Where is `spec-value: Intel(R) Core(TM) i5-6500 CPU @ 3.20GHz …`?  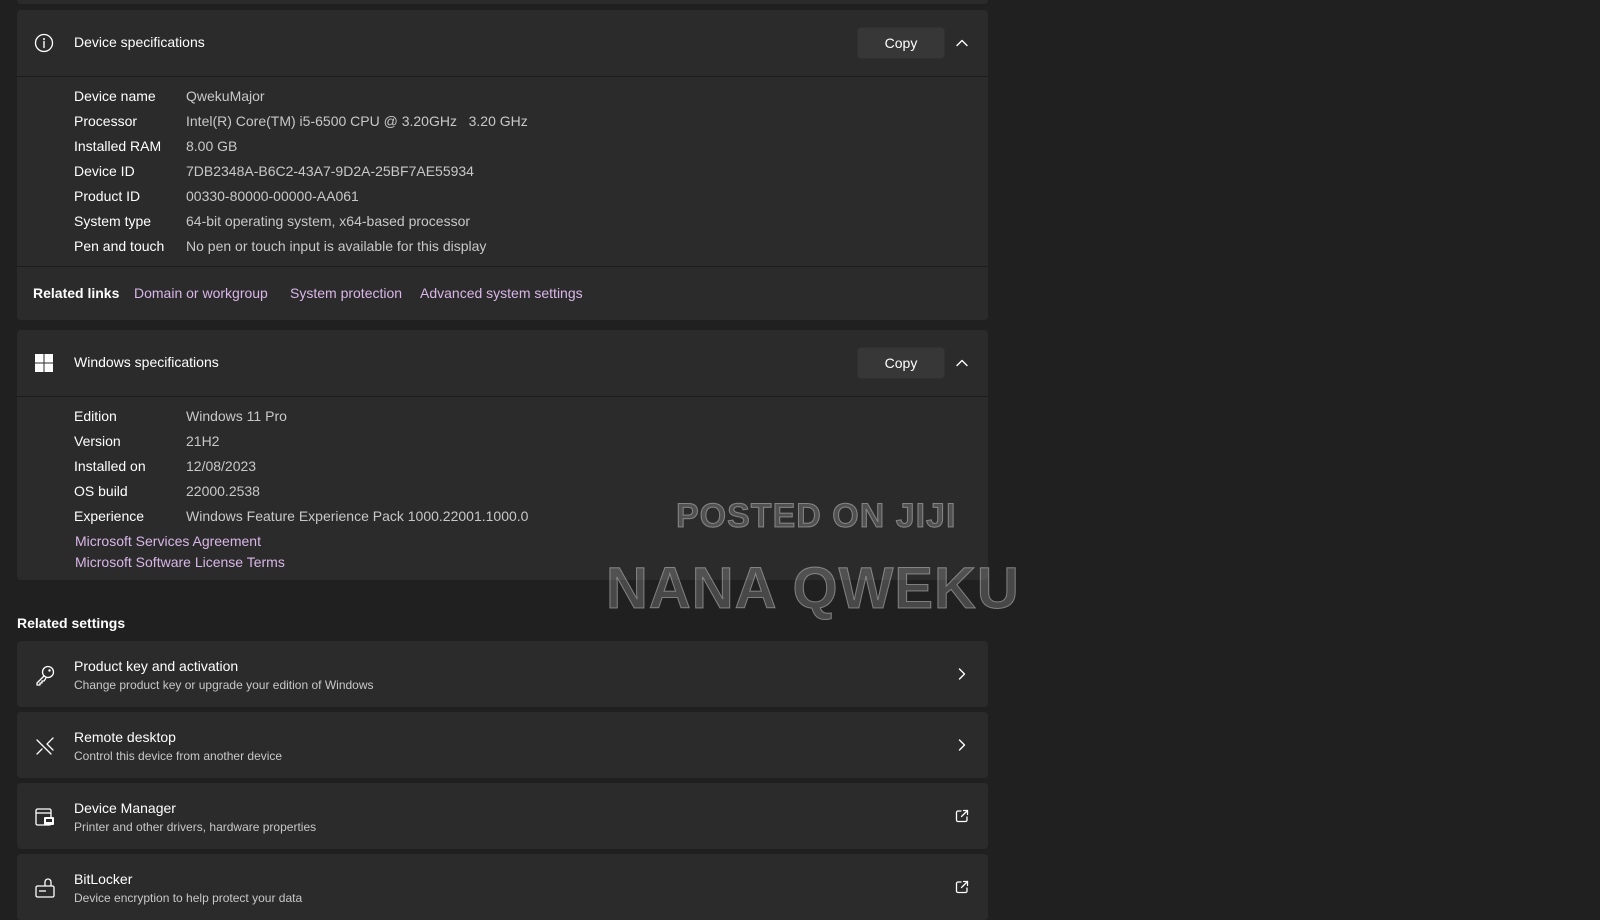
spec-value: Intel(R) Core(TM) i5-6500 CPU @ 3.20GHz … is located at coordinates (357, 121).